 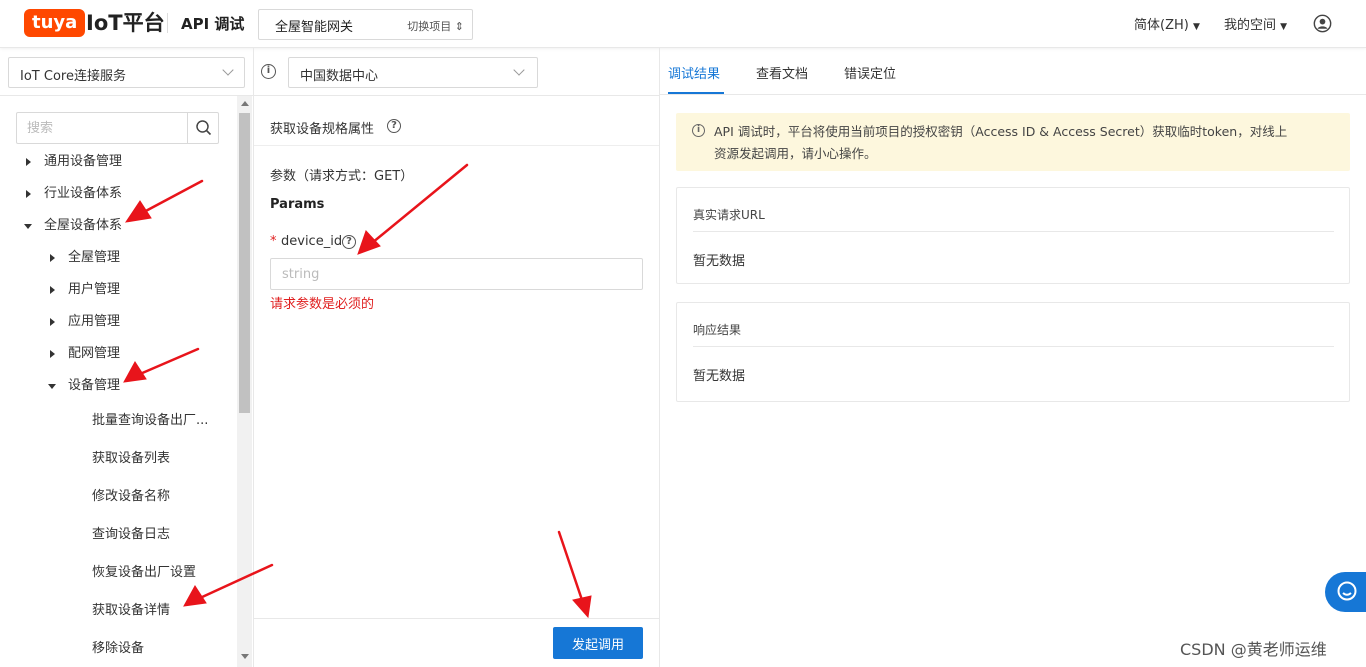 What do you see at coordinates (870, 72) in the screenshot?
I see `tab-error-locate: 错误定位` at bounding box center [870, 72].